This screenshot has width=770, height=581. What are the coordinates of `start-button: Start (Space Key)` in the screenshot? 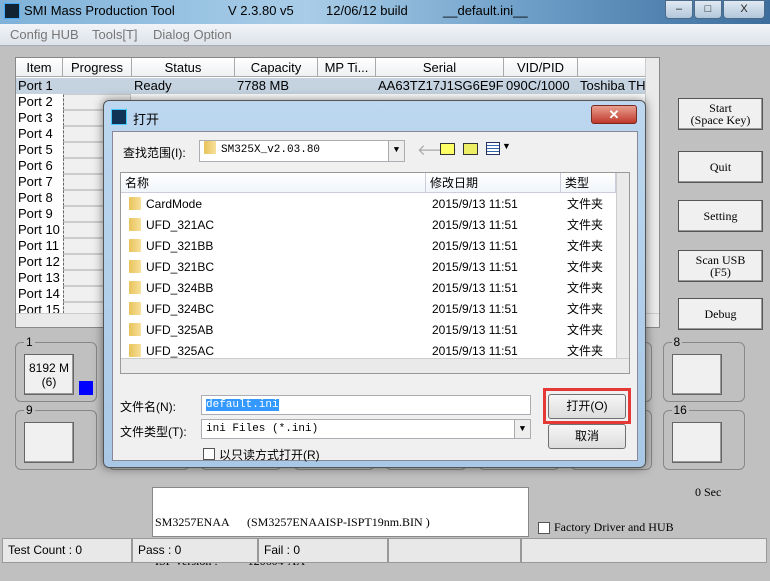 It's located at (720, 114).